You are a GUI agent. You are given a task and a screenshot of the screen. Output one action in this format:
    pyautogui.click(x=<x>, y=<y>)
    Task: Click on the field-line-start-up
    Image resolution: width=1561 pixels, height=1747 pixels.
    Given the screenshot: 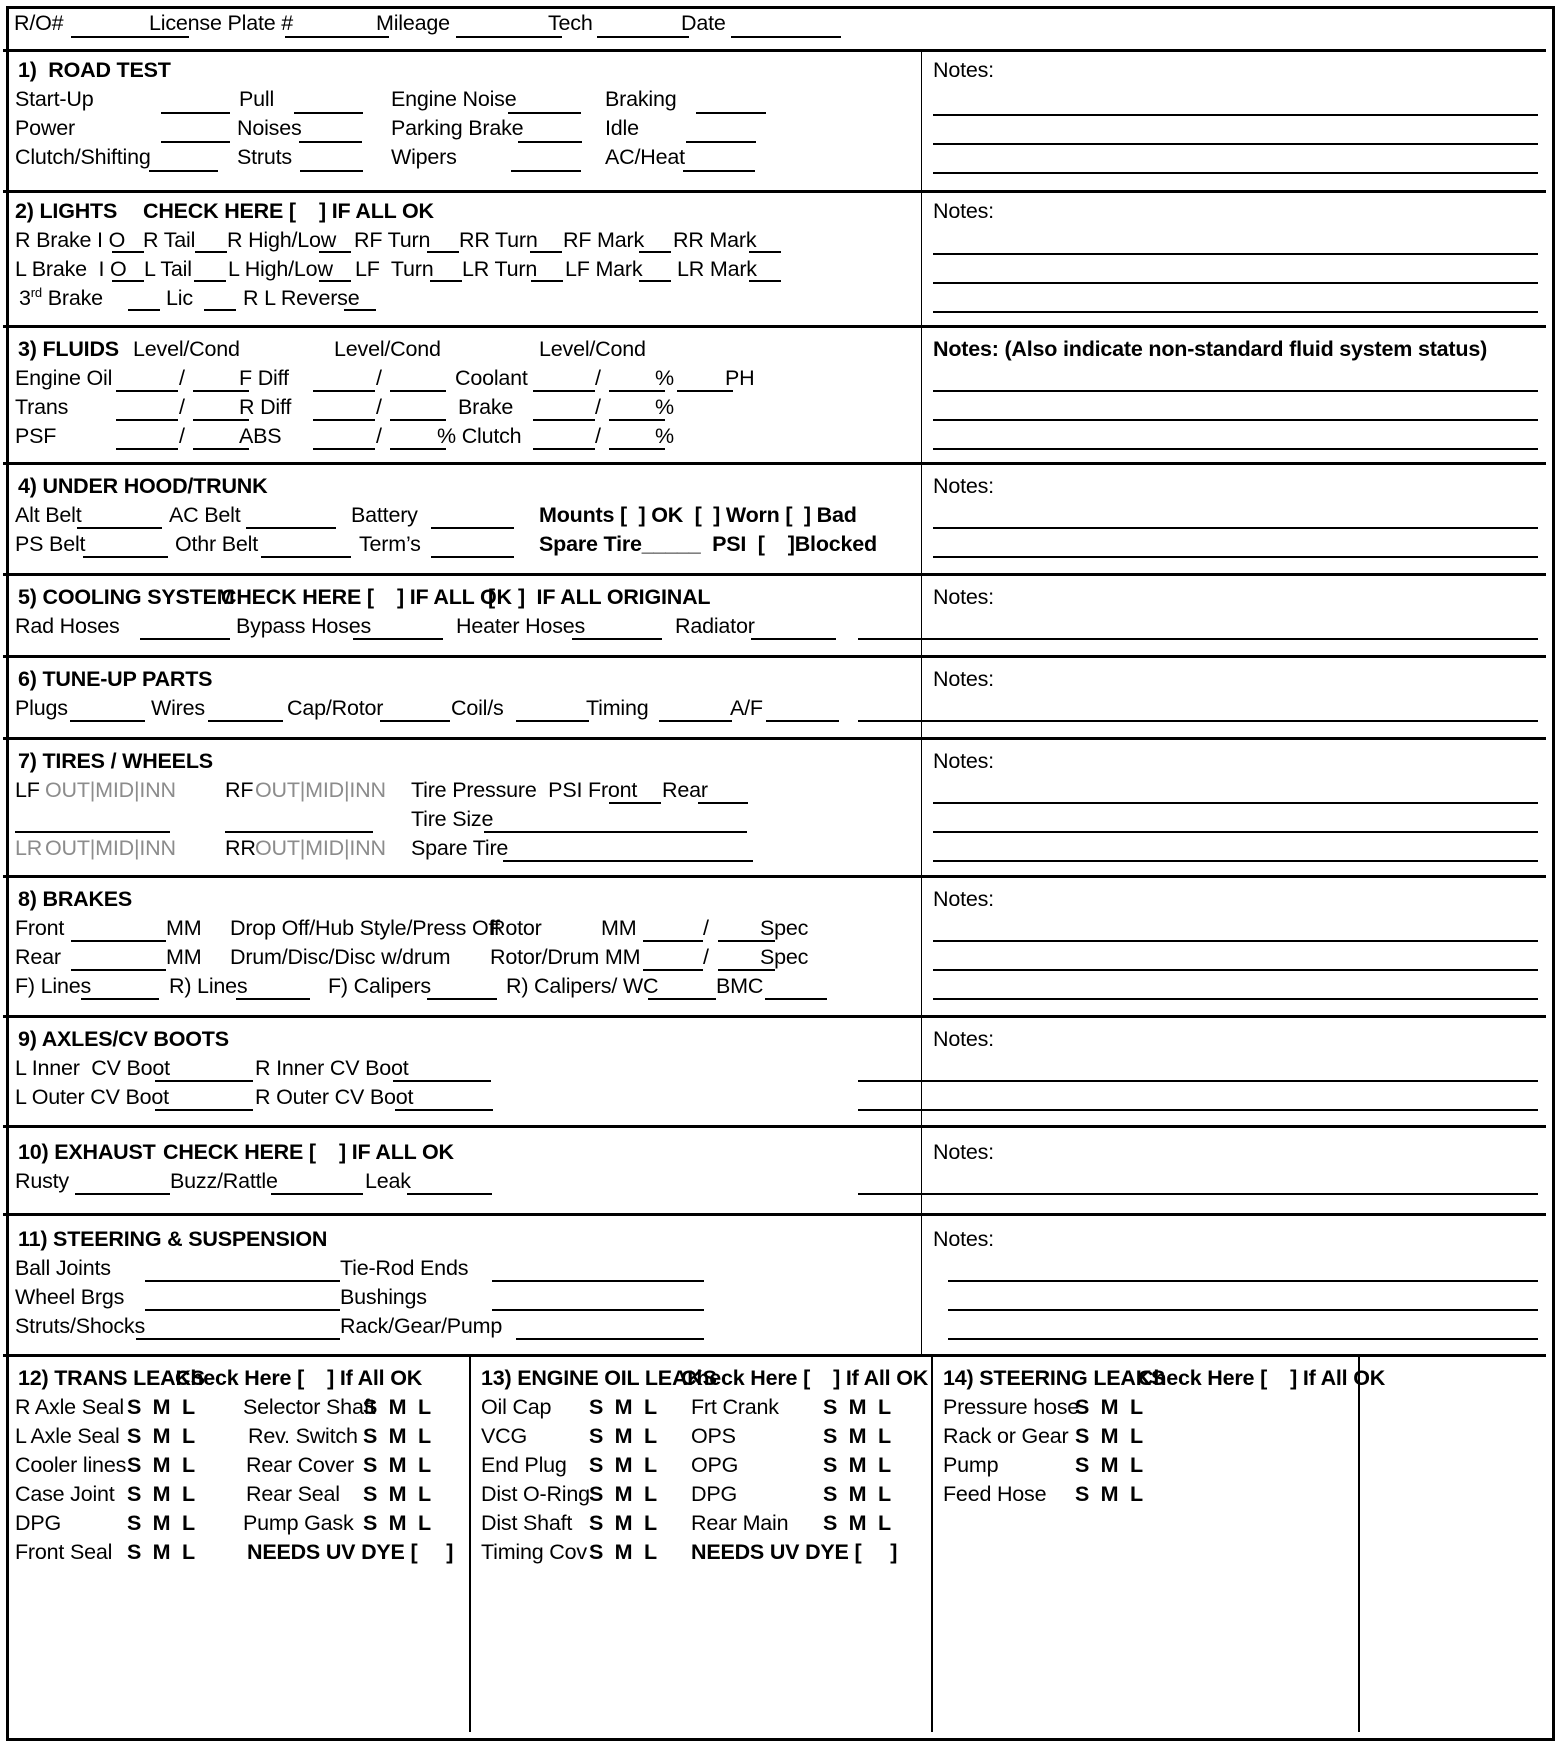 What is the action you would take?
    pyautogui.click(x=195, y=113)
    